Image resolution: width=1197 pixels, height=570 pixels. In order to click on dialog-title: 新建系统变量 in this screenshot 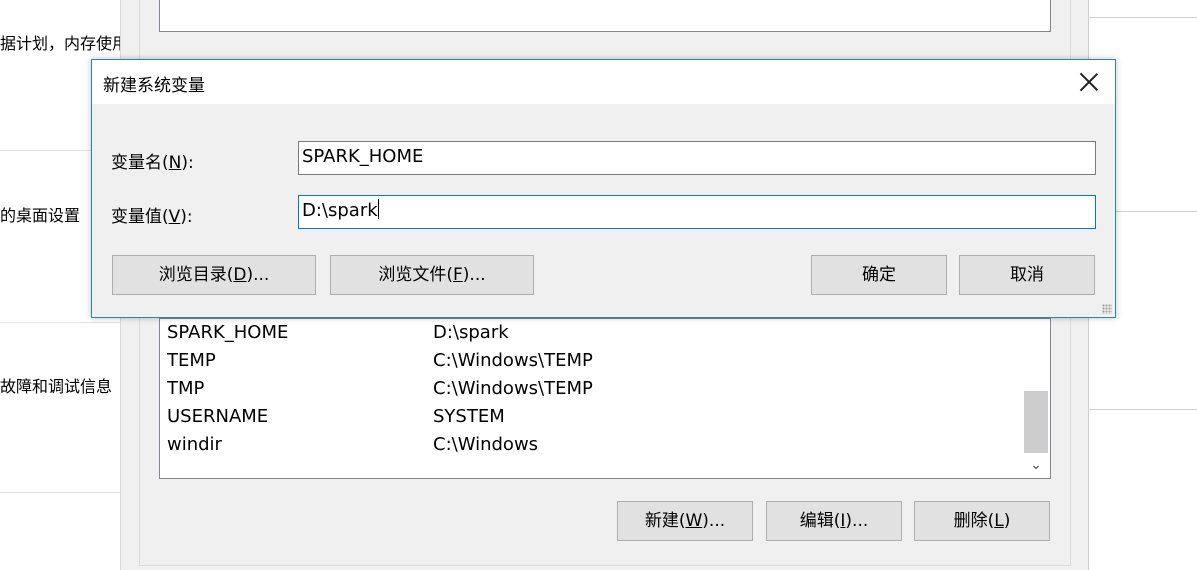, I will do `click(154, 86)`.